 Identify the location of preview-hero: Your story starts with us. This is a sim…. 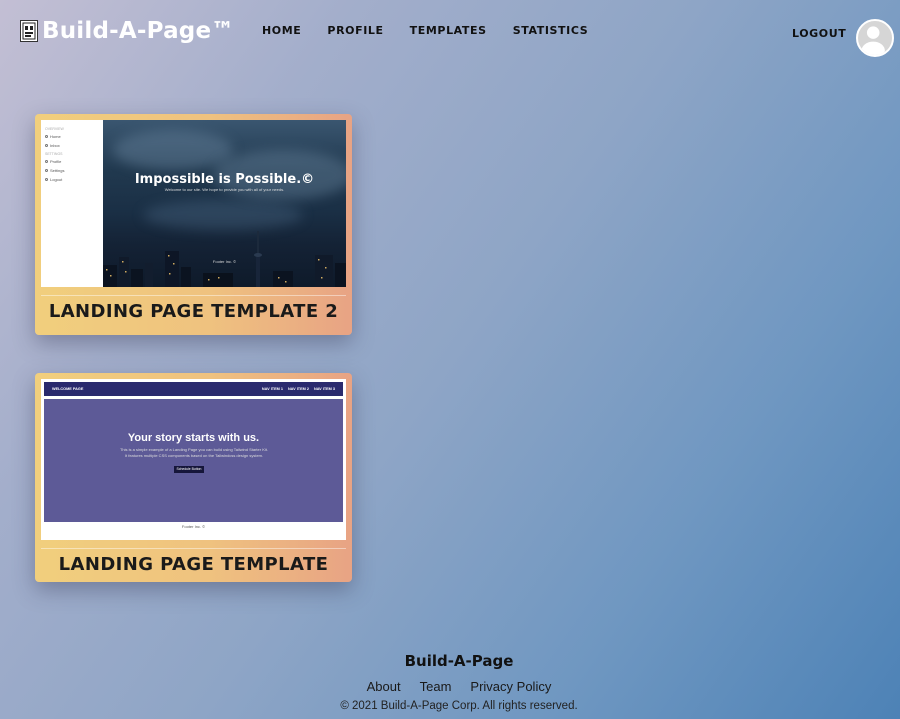
(193, 460).